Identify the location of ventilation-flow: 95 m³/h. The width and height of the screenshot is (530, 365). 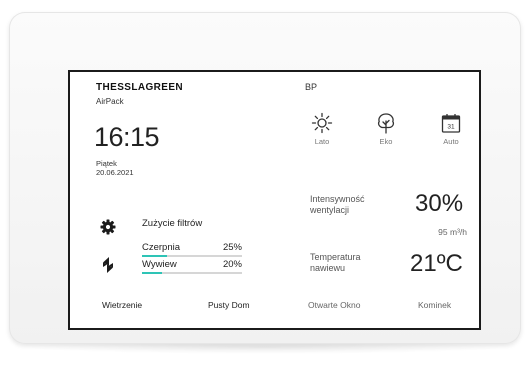
(452, 232).